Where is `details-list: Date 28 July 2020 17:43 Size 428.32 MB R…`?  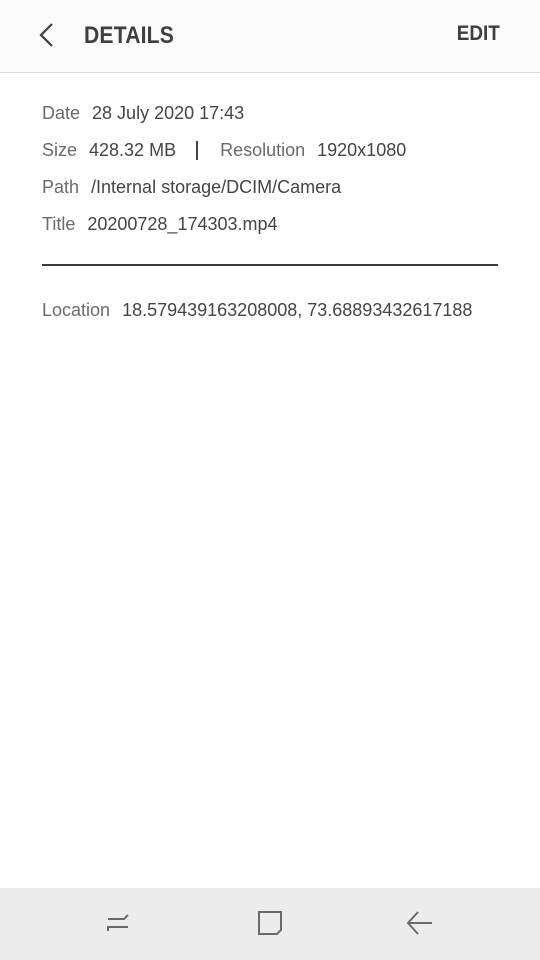 details-list: Date 28 July 2020 17:43 Size 428.32 MB R… is located at coordinates (270, 169).